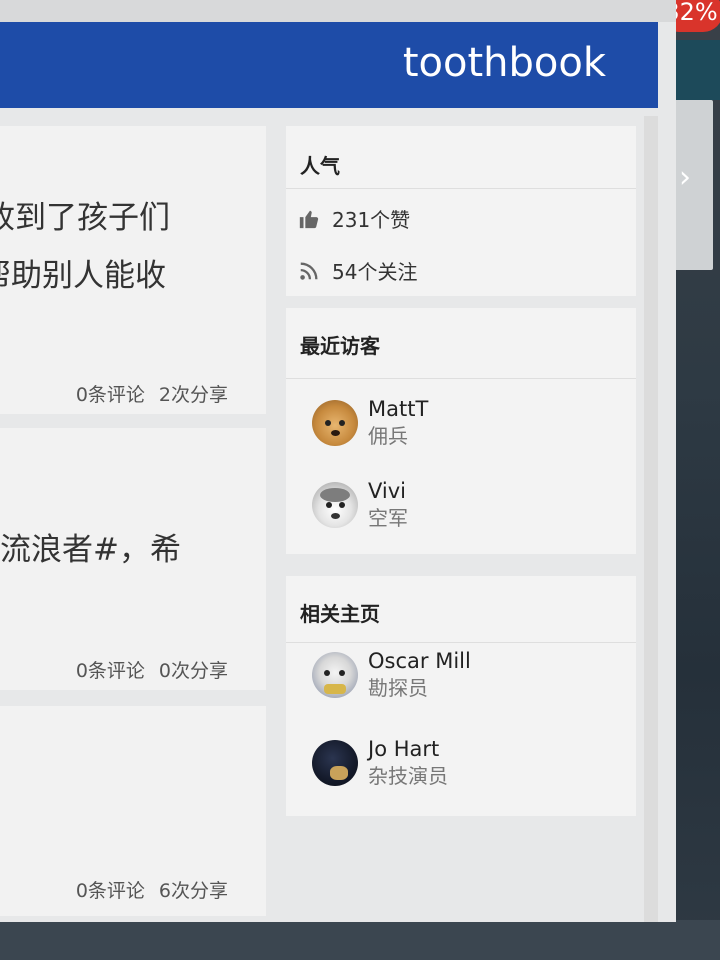 The image size is (720, 960). I want to click on share-count: 2次分享, so click(193, 395).